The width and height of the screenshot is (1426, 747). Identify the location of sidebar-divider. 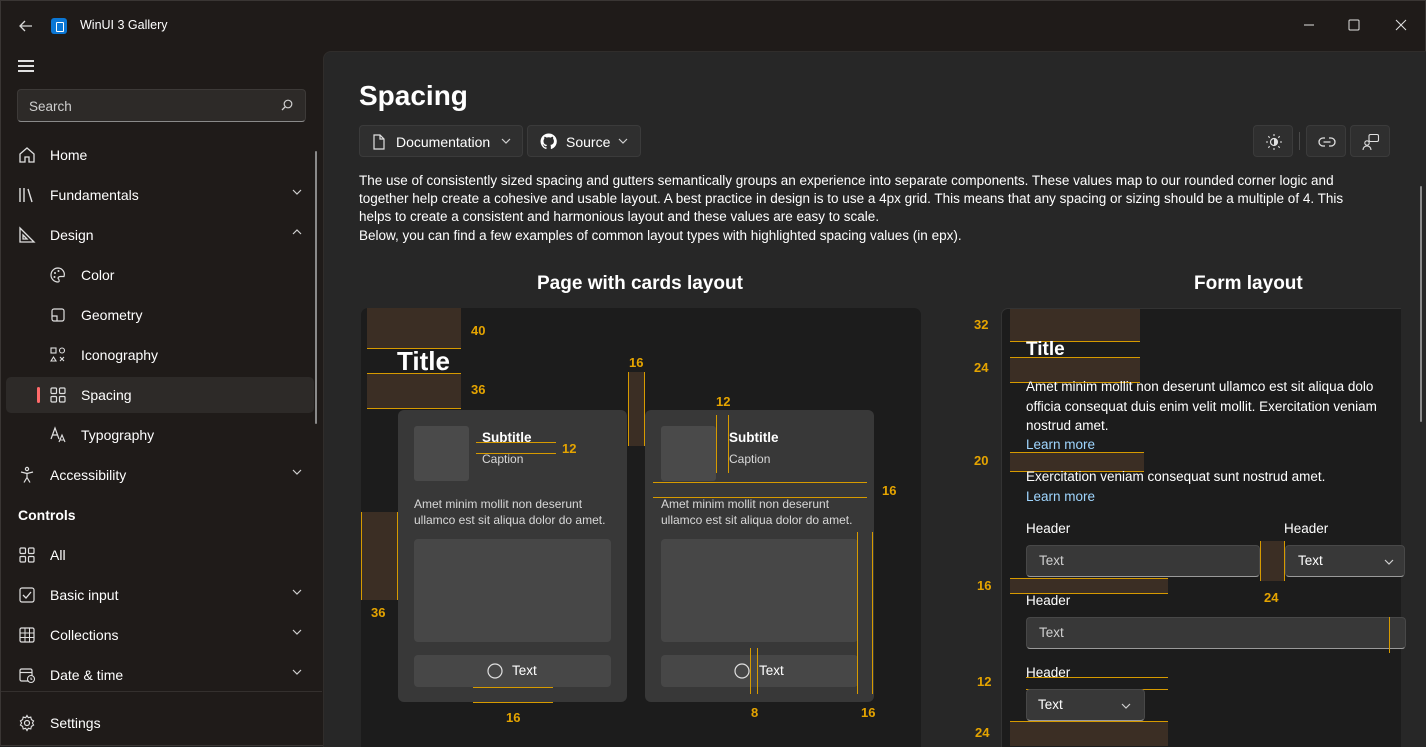
(161, 691).